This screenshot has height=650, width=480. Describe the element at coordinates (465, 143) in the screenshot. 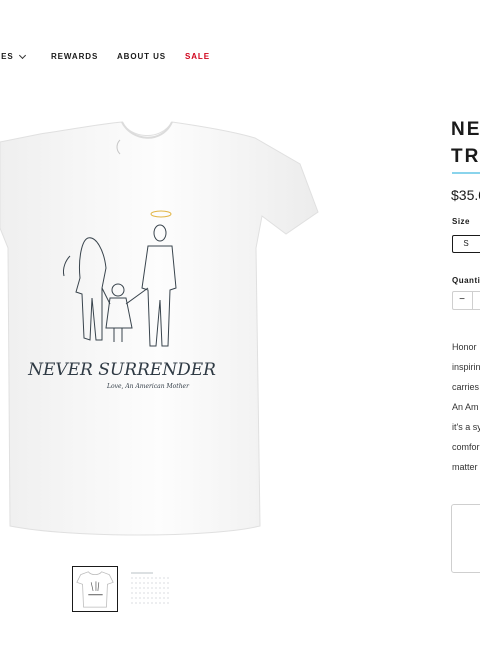

I see `product-title: NE TR` at that location.